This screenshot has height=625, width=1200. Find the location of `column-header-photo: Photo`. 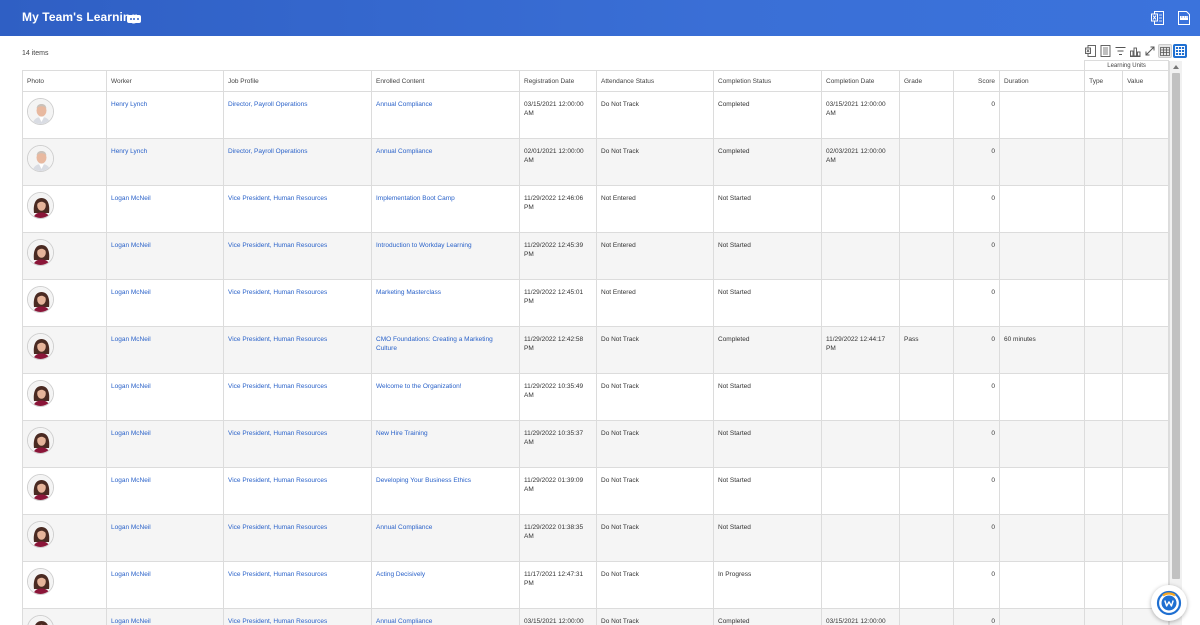

column-header-photo: Photo is located at coordinates (64, 81).